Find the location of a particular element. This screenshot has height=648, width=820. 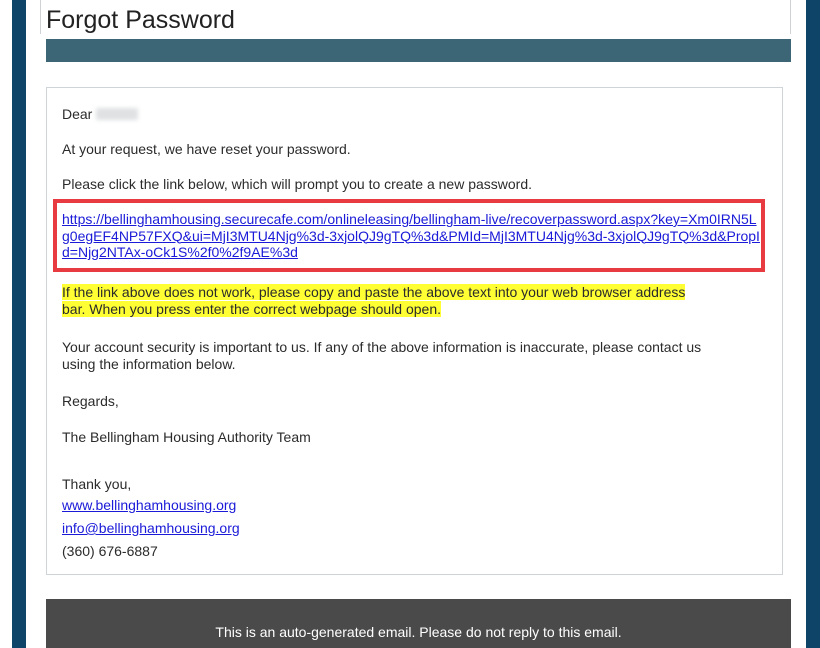

redacted-name is located at coordinates (117, 114).